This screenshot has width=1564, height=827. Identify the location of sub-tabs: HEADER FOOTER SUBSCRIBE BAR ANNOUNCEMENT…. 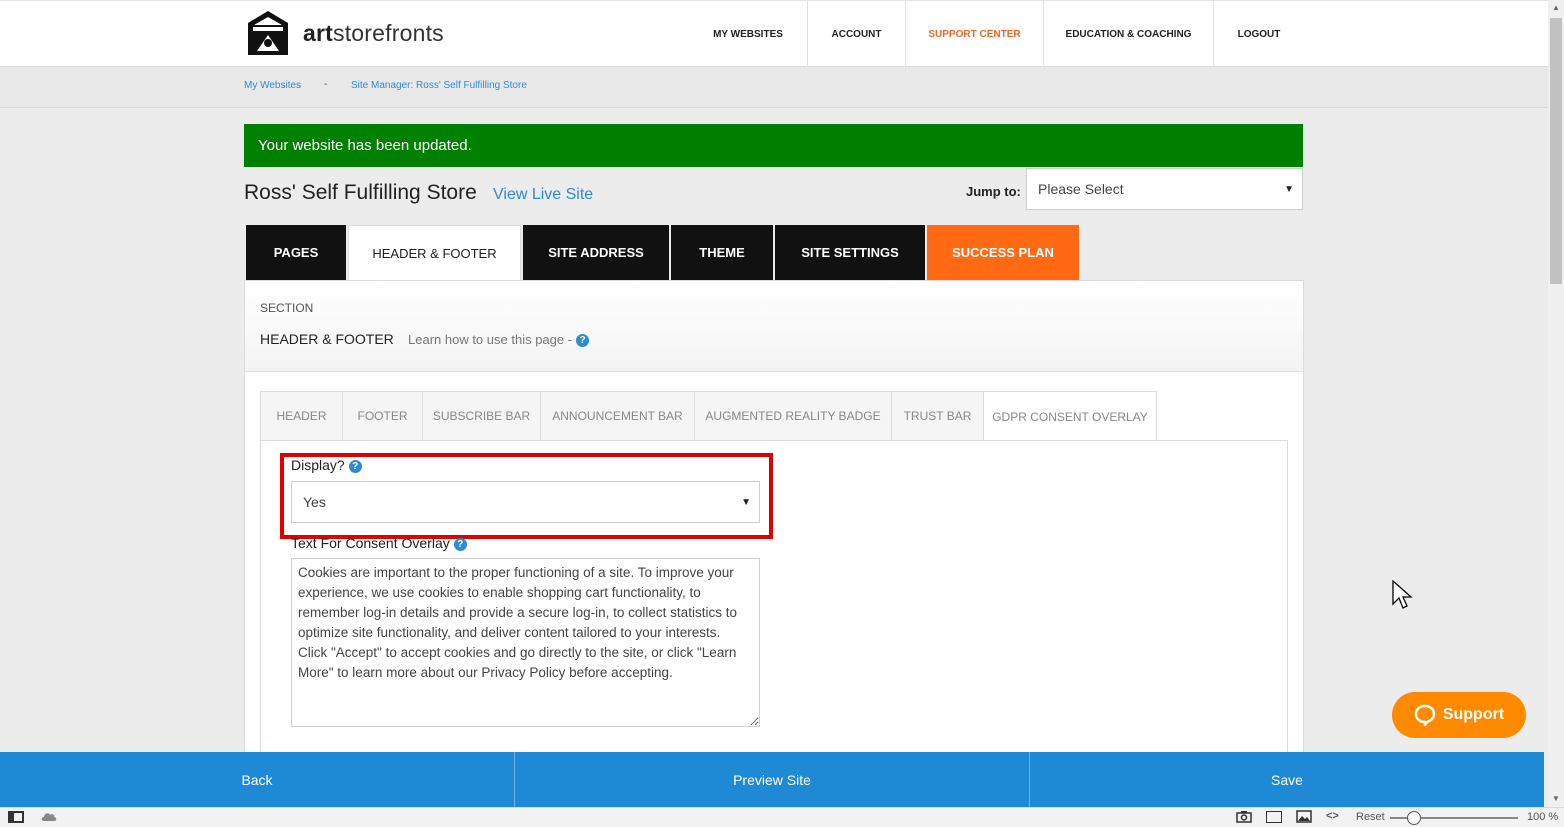
(708, 416).